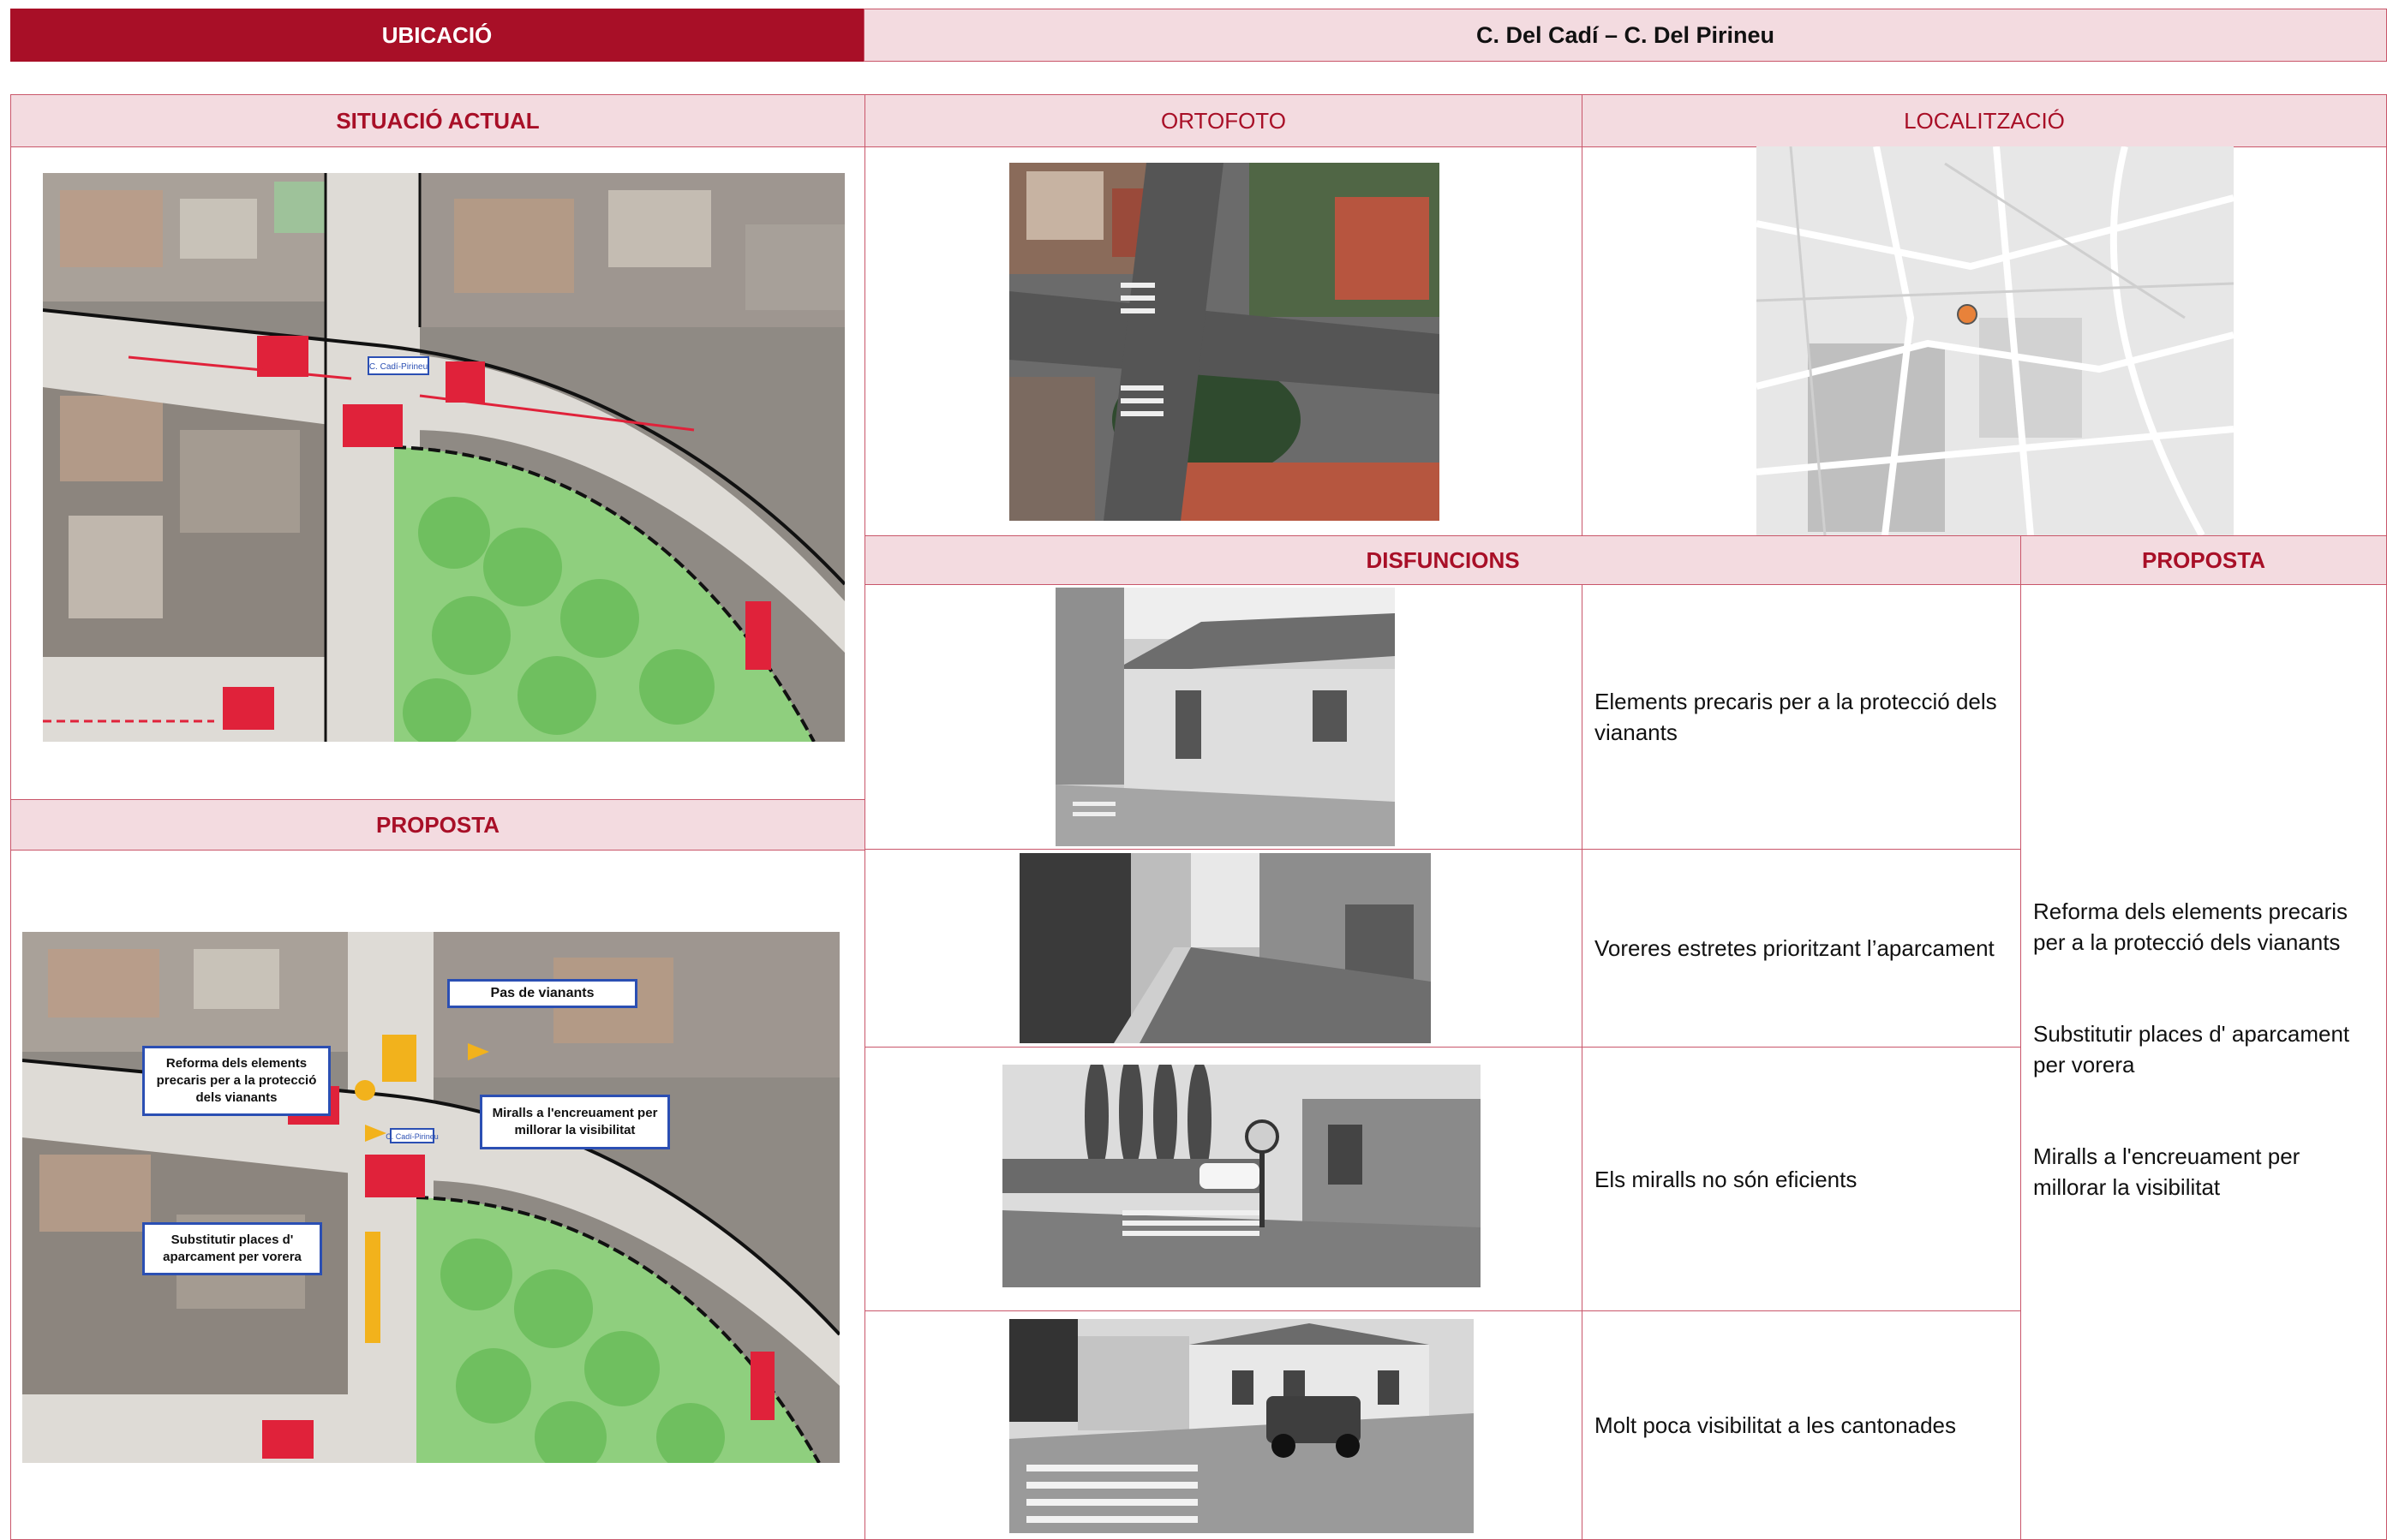  I want to click on disfuncio-row-3: Els miralls no són eficients, so click(1802, 1179).